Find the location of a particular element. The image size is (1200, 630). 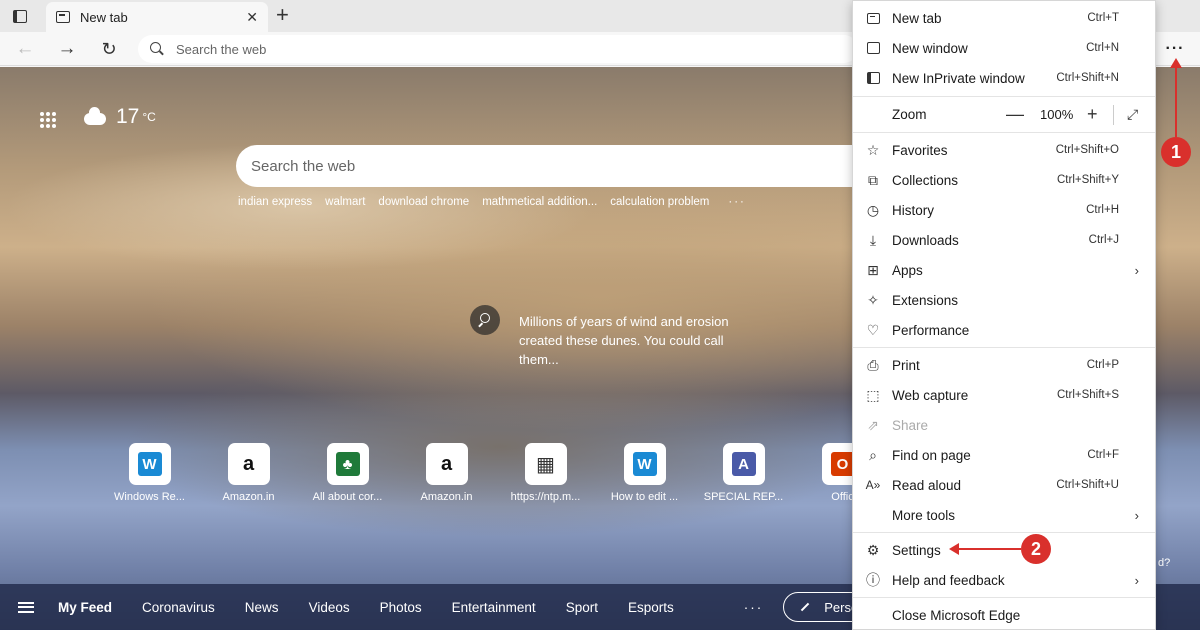

ntp-search-input: Search the web is located at coordinates (556, 166).